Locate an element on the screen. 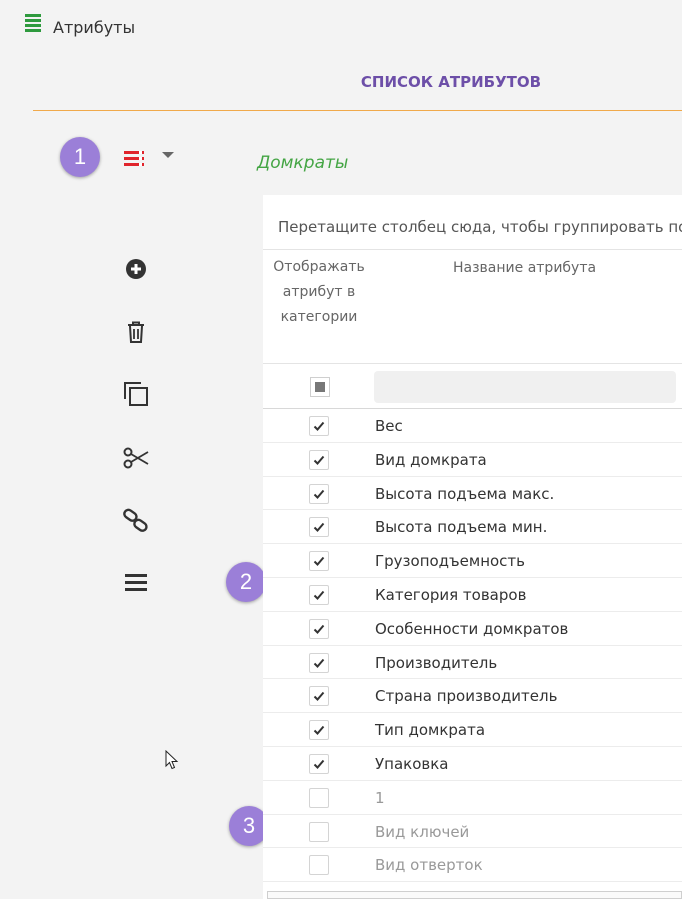  attribute-name: 1 is located at coordinates (380, 797).